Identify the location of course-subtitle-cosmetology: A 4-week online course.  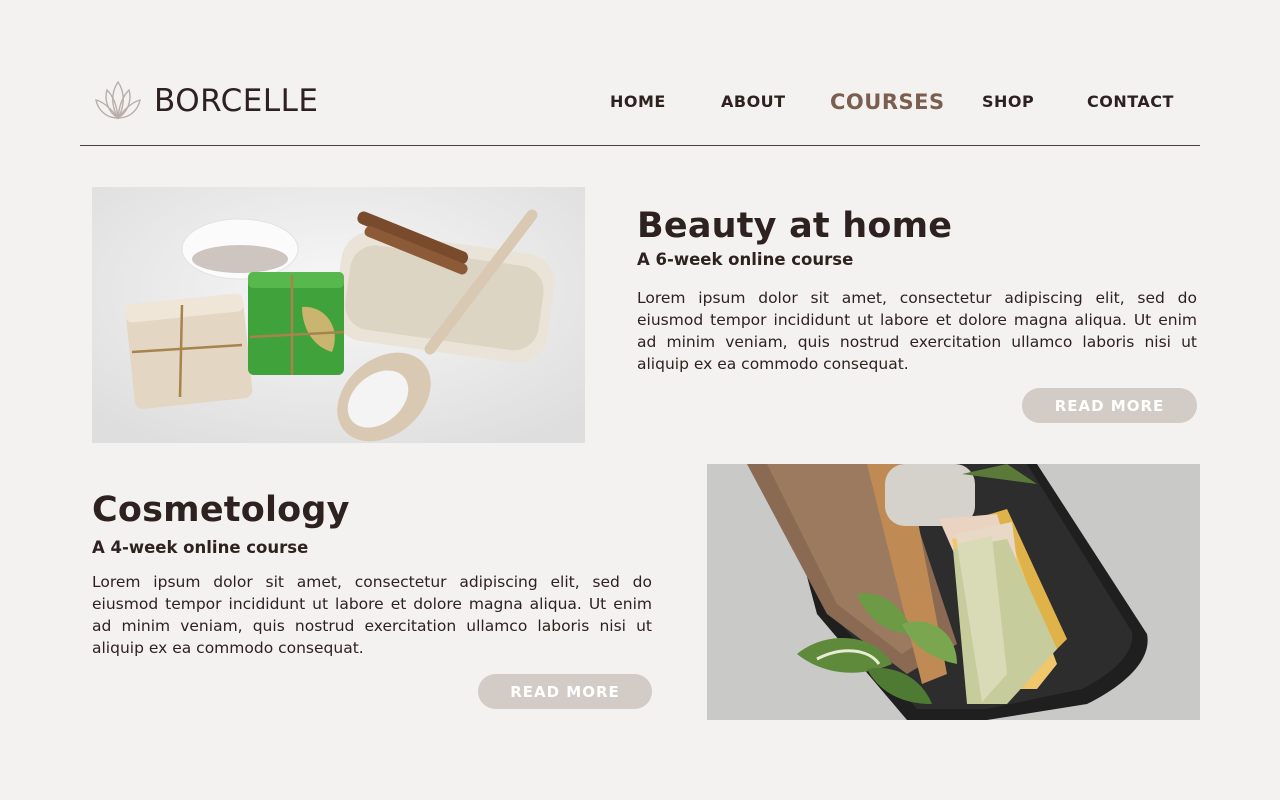
(200, 547).